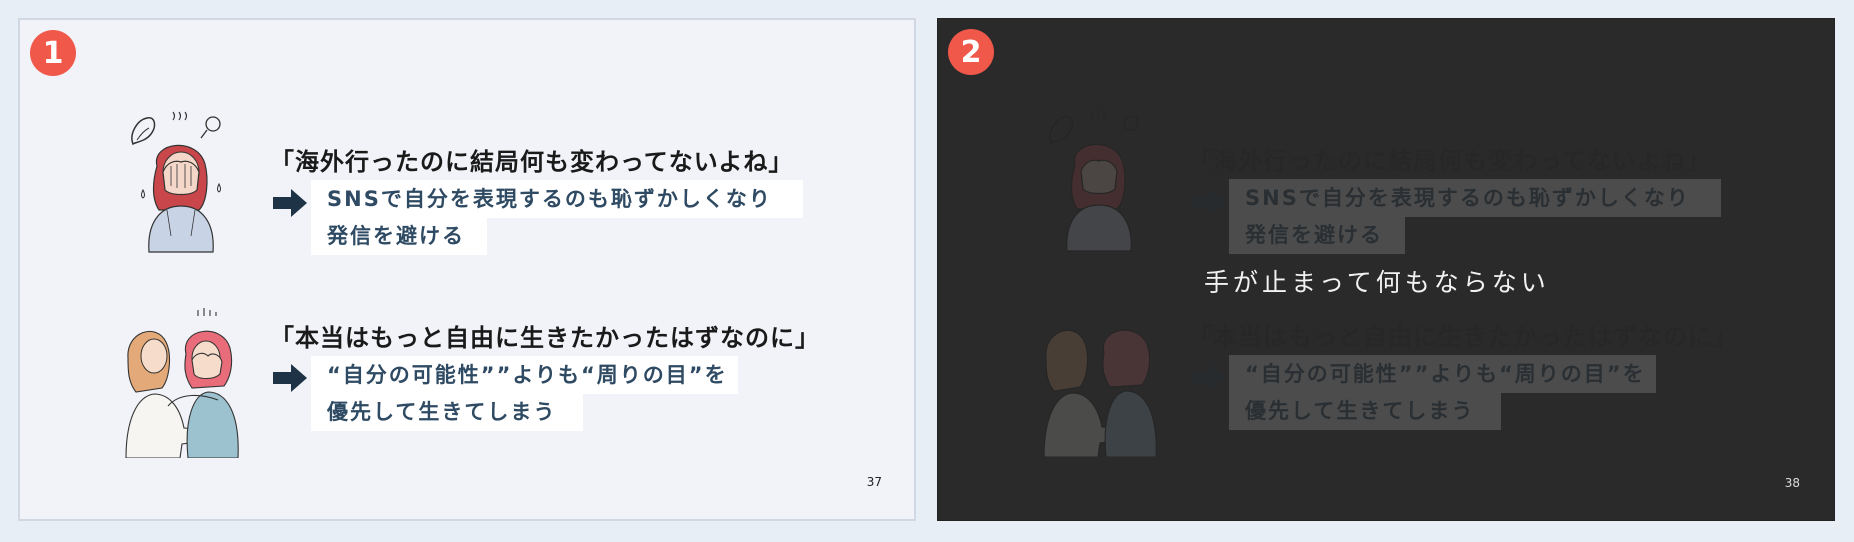  What do you see at coordinates (1792, 483) in the screenshot?
I see `page-number: 38` at bounding box center [1792, 483].